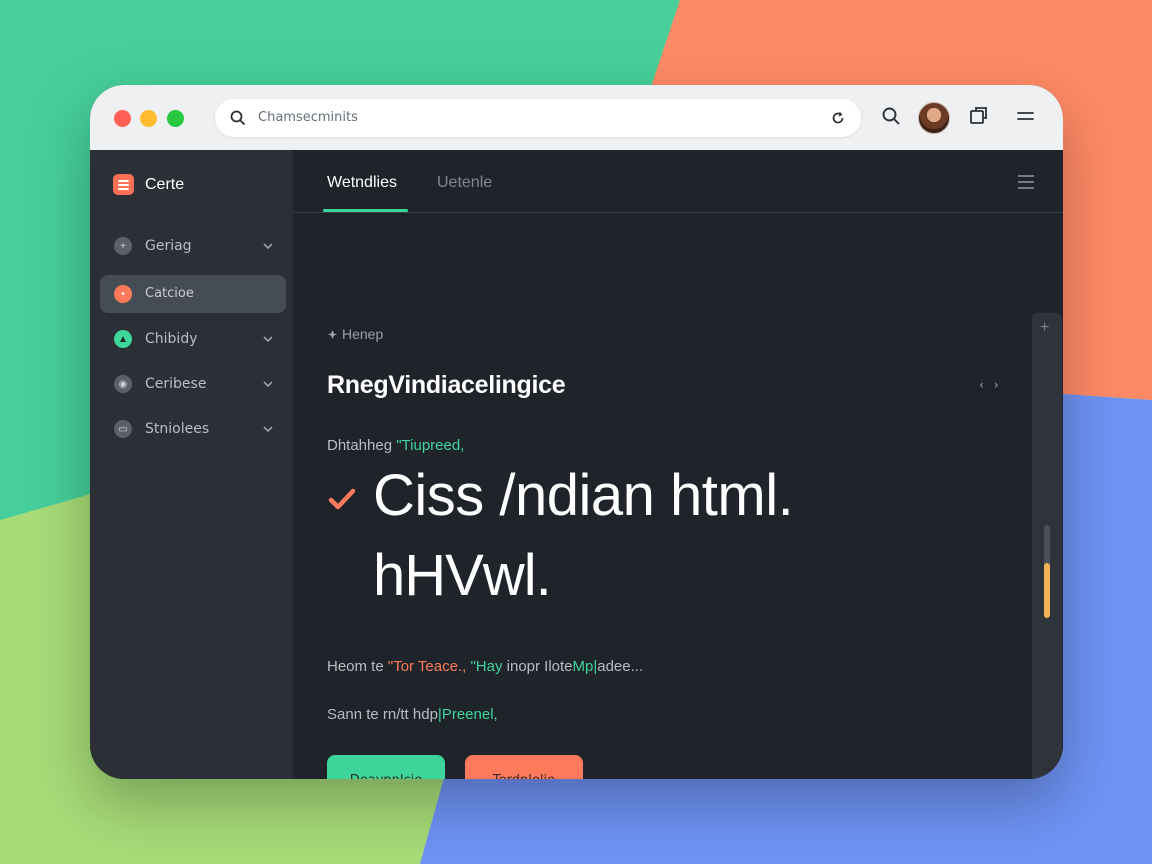 This screenshot has width=1152, height=864. Describe the element at coordinates (122, 118) in the screenshot. I see `close-window-button` at that location.